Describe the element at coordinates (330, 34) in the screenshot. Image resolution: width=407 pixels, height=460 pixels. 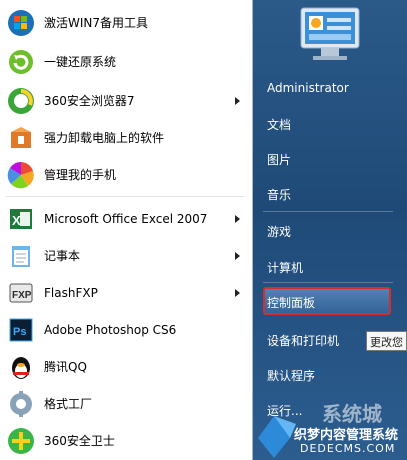
I see `control-panel-monitor-icon` at that location.